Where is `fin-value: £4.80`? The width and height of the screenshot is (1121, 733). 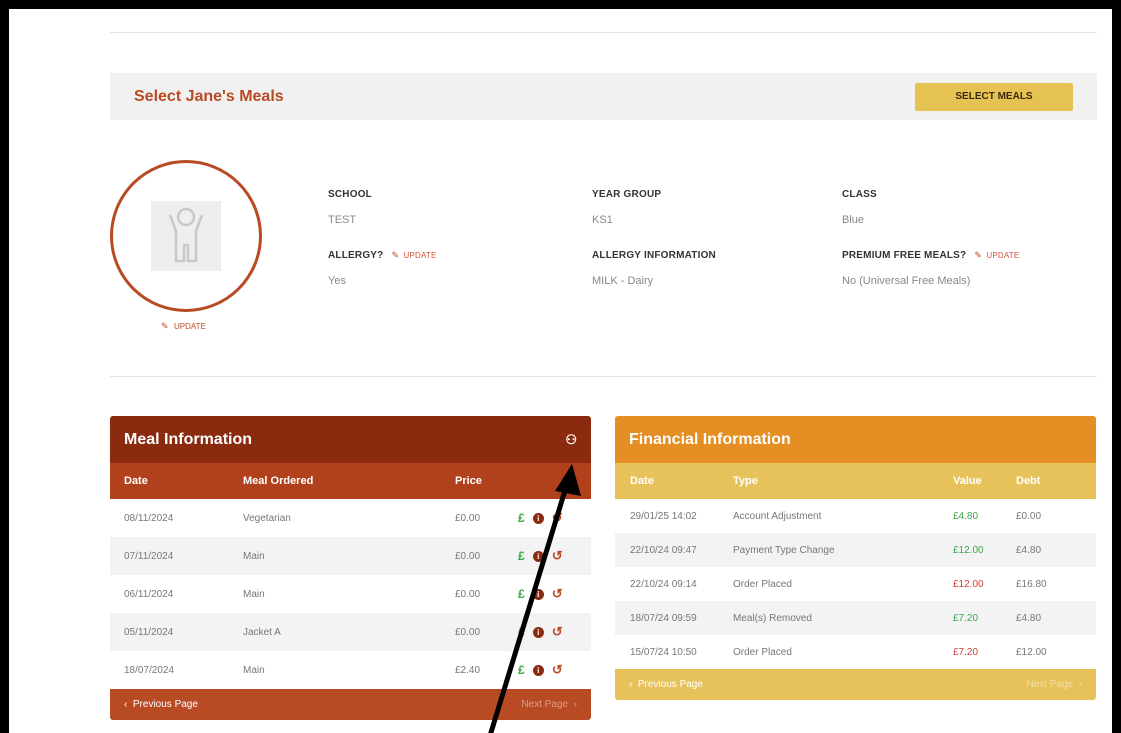
fin-value: £4.80 is located at coordinates (966, 516).